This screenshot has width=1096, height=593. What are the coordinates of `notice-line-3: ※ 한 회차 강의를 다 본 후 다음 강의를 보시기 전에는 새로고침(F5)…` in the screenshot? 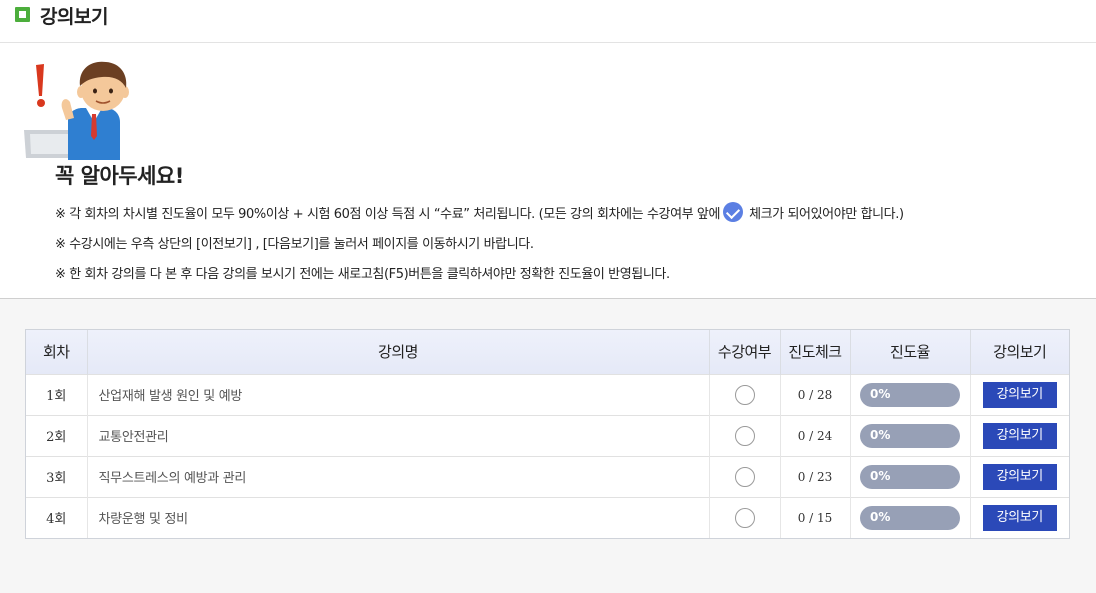 It's located at (362, 274).